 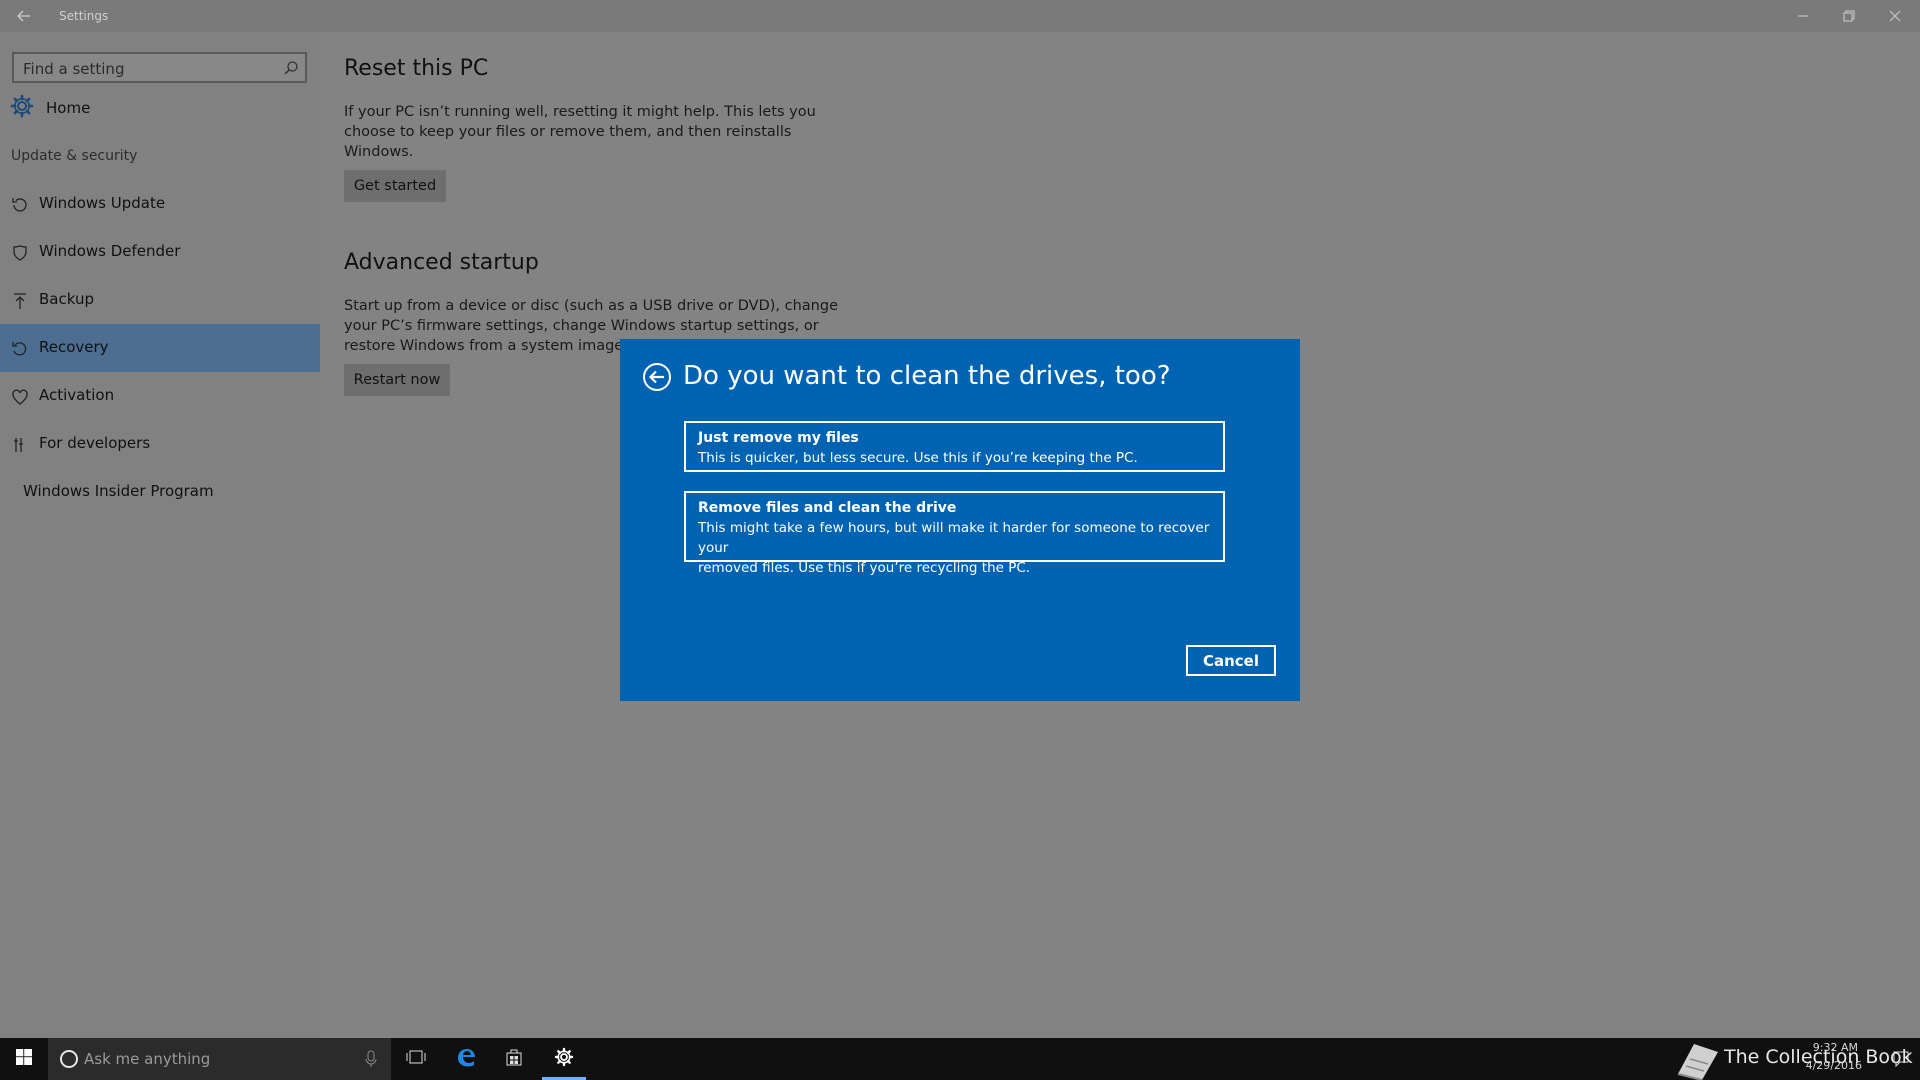 I want to click on microphone-icon, so click(x=371, y=1059).